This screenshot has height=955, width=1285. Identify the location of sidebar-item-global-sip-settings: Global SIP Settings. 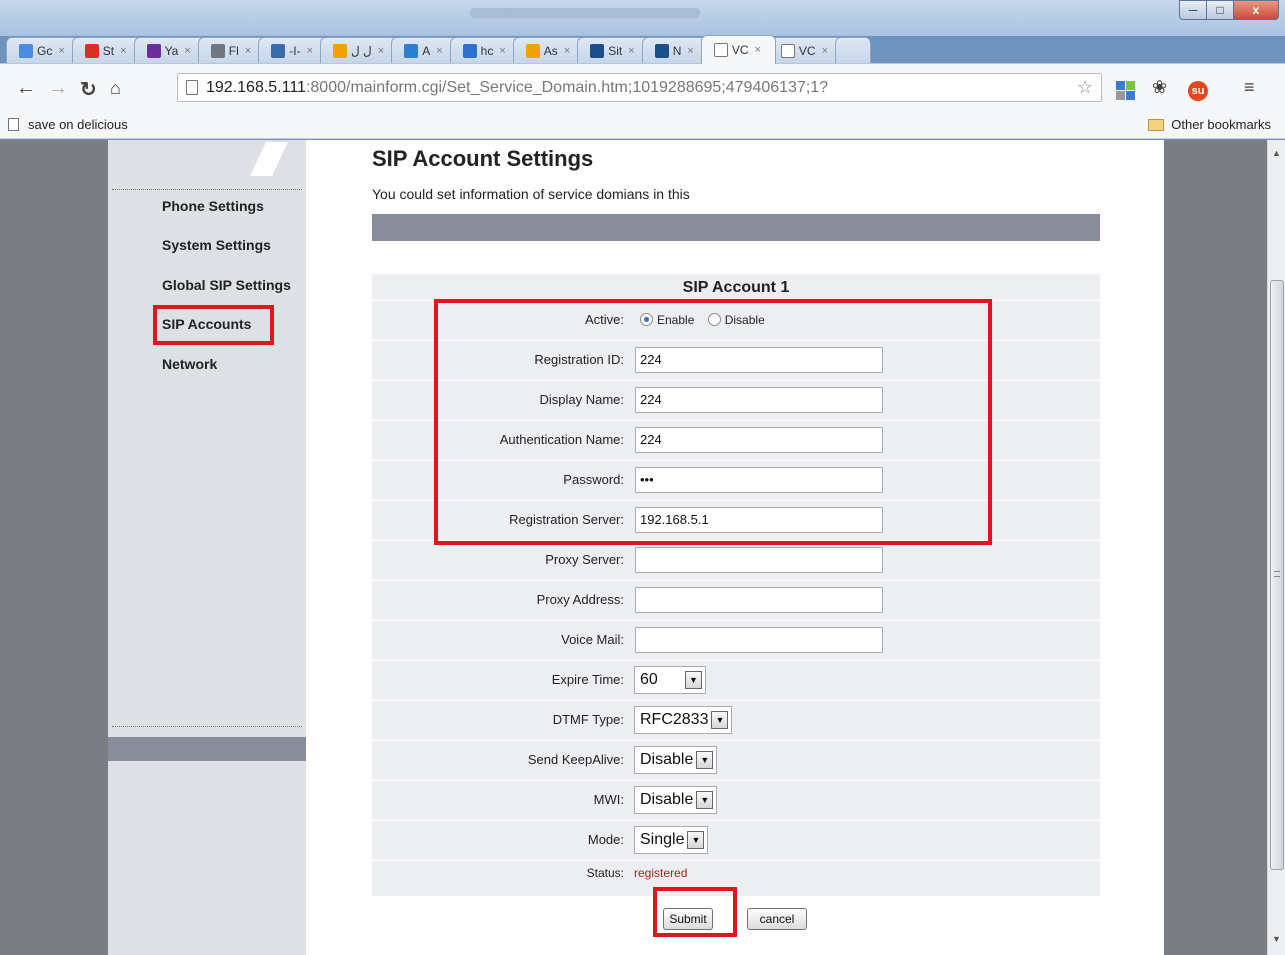
(226, 285).